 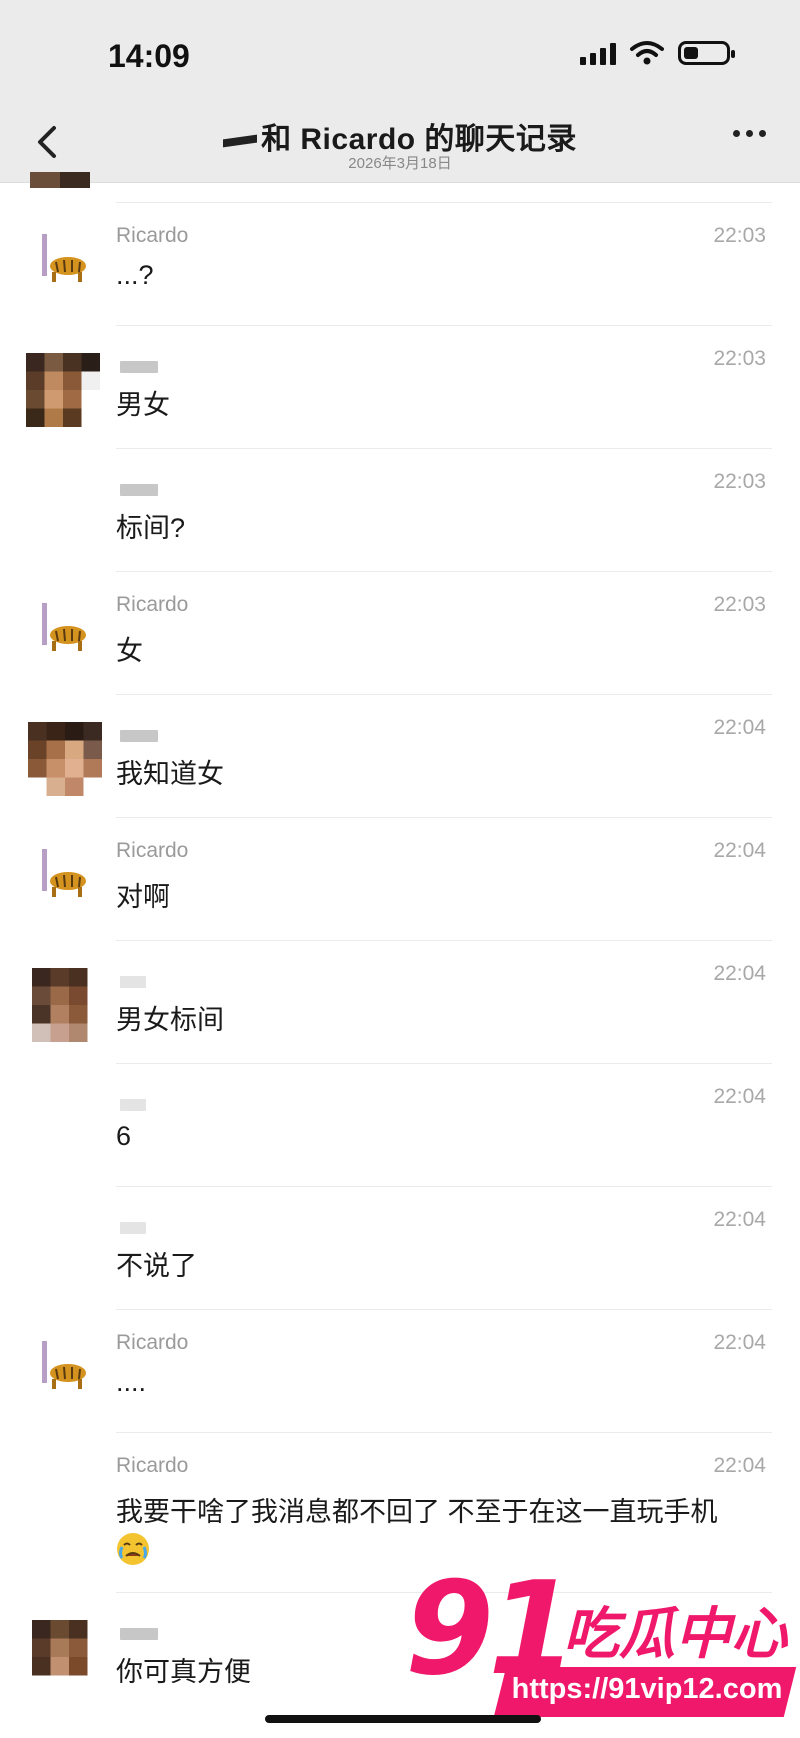 What do you see at coordinates (124, 1136) in the screenshot?
I see `message-text: 6` at bounding box center [124, 1136].